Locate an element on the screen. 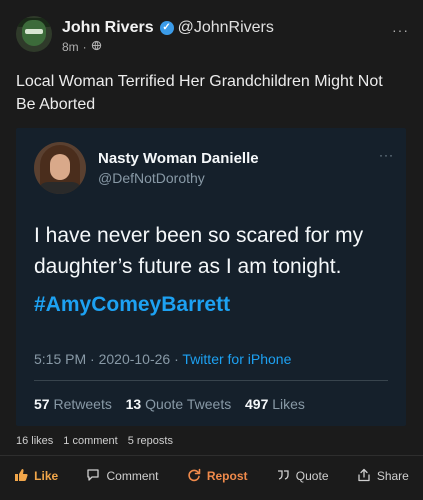 The height and width of the screenshot is (500, 423). tweet-time: 5:15 PM is located at coordinates (60, 359).